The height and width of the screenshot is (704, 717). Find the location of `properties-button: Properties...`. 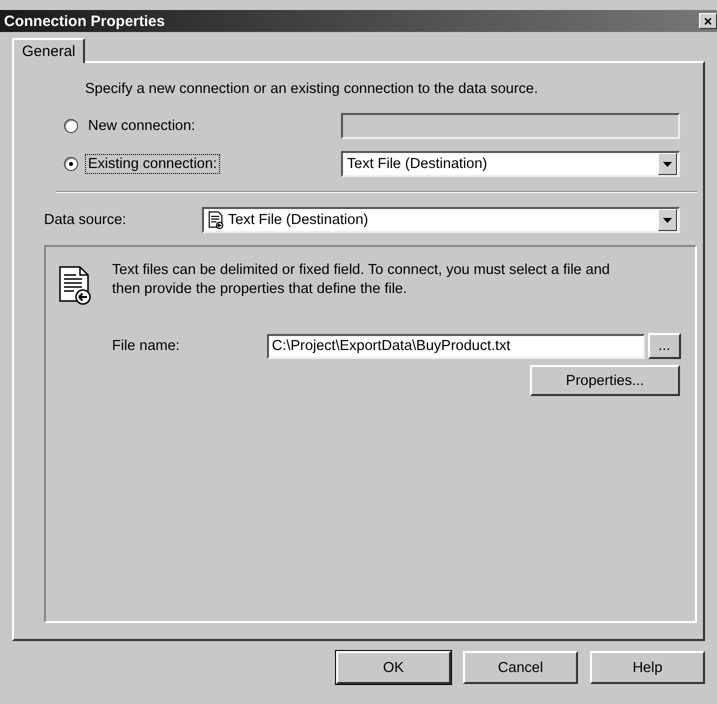

properties-button: Properties... is located at coordinates (605, 380).